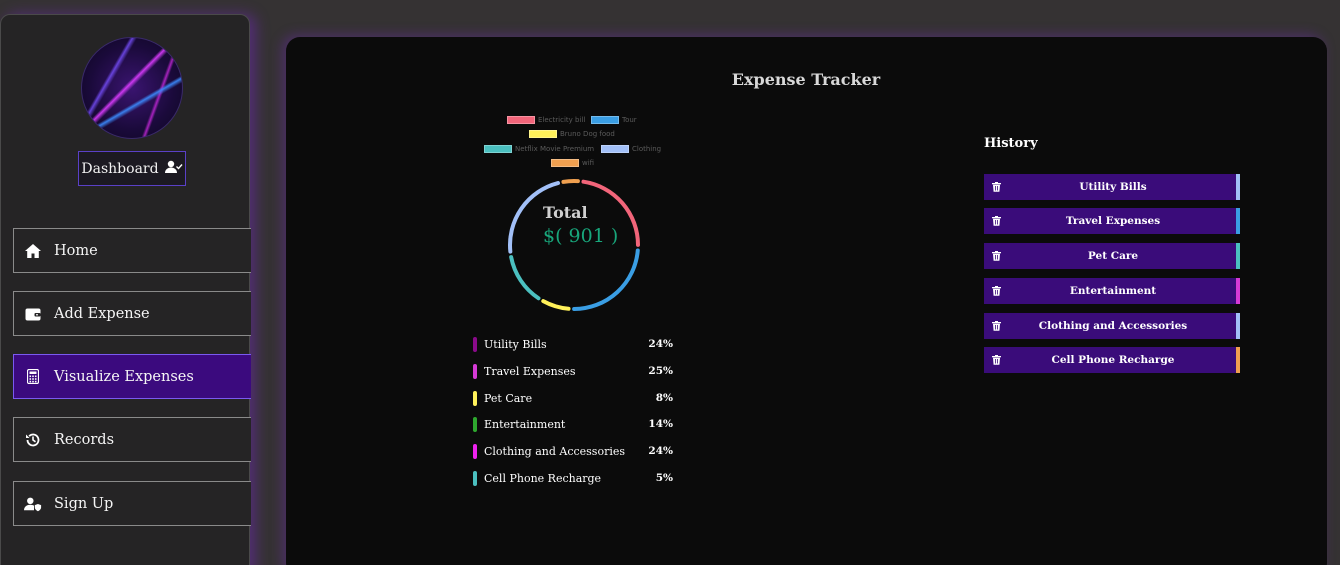 The image size is (1340, 565). Describe the element at coordinates (515, 344) in the screenshot. I see `category-name: Utility Bills` at that location.